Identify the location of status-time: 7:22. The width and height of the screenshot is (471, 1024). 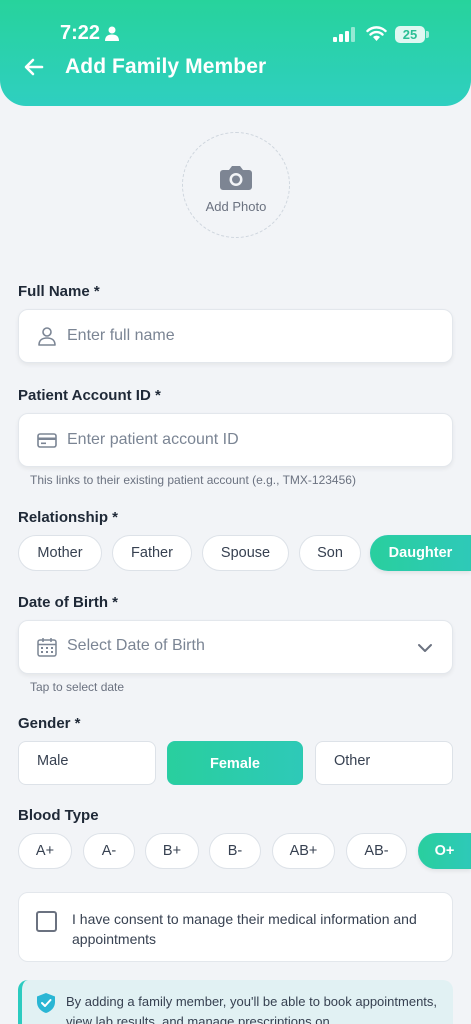
(80, 33).